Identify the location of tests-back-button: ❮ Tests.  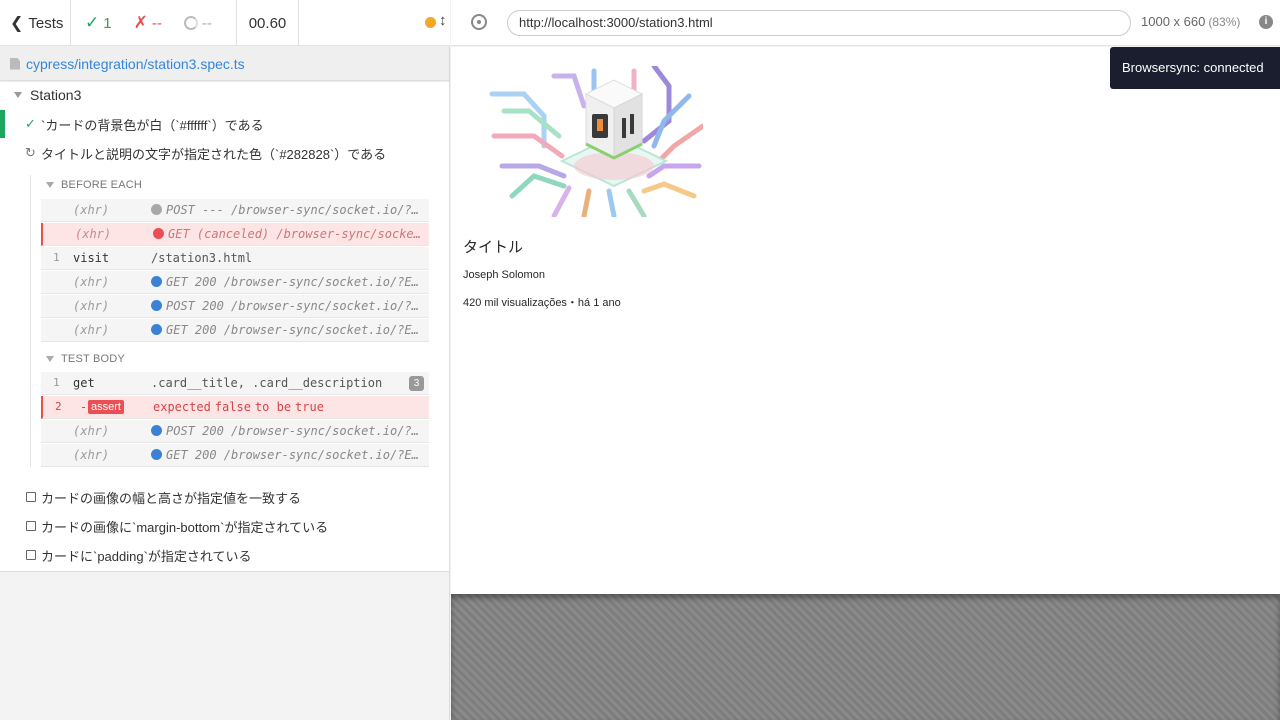
(35, 23).